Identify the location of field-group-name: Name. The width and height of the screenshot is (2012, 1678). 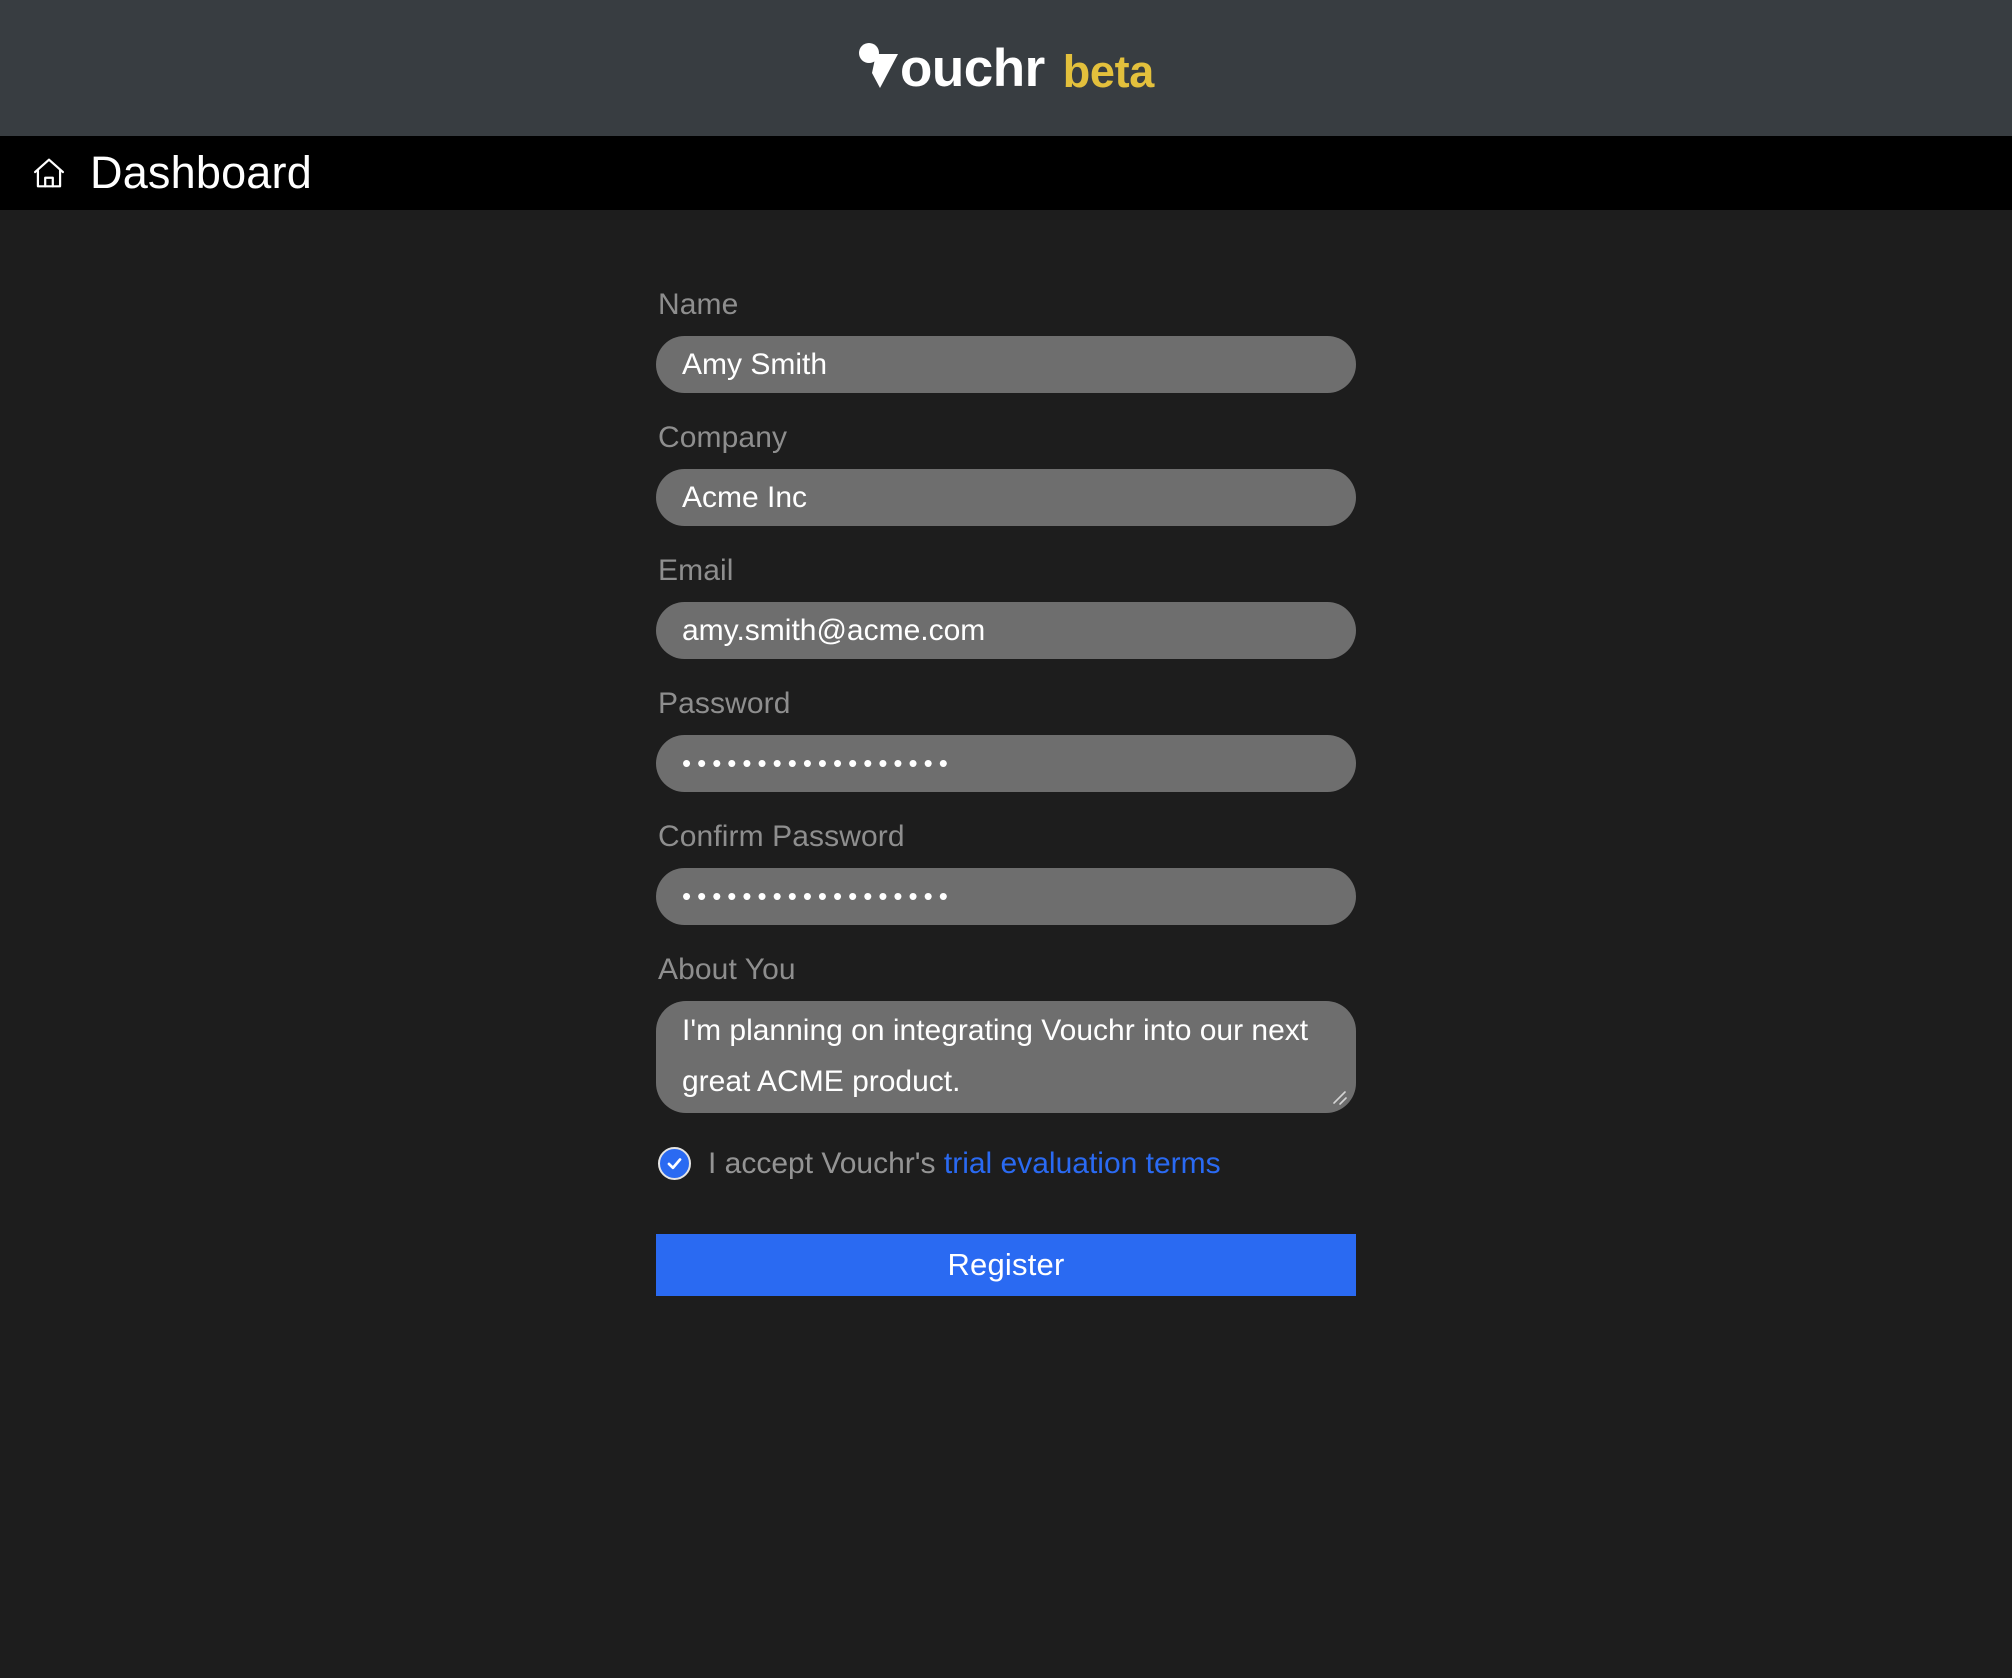
(1006, 340).